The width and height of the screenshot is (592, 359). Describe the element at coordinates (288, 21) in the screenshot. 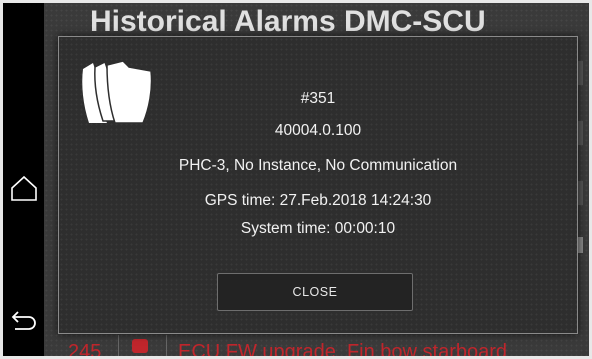

I see `page-title: Historical Alarms DMC-SCU` at that location.